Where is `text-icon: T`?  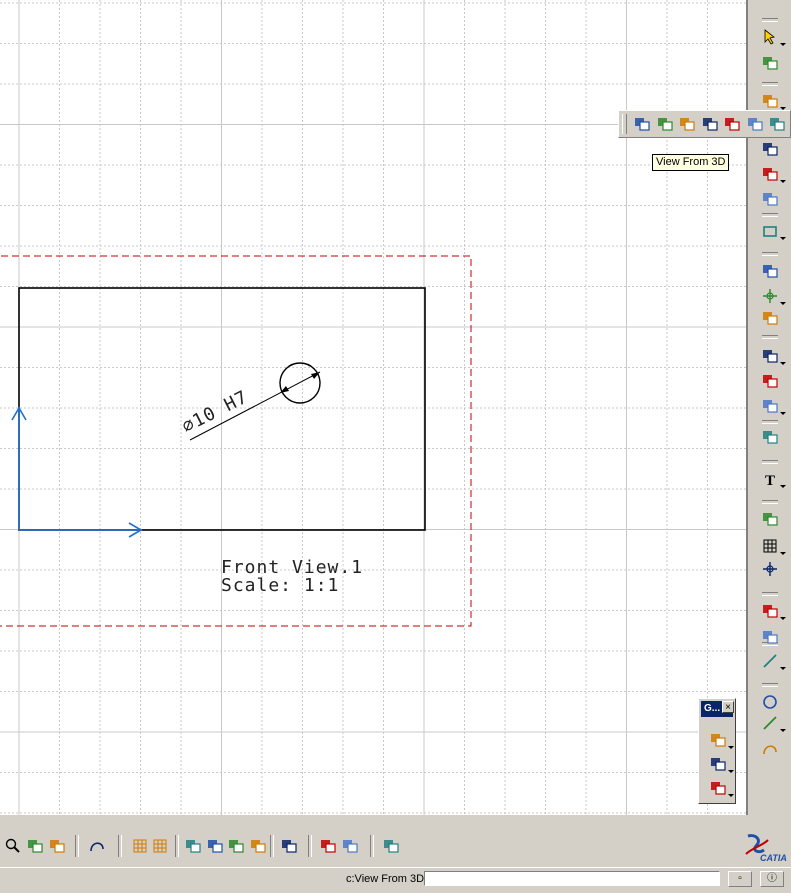
text-icon: T is located at coordinates (773, 479).